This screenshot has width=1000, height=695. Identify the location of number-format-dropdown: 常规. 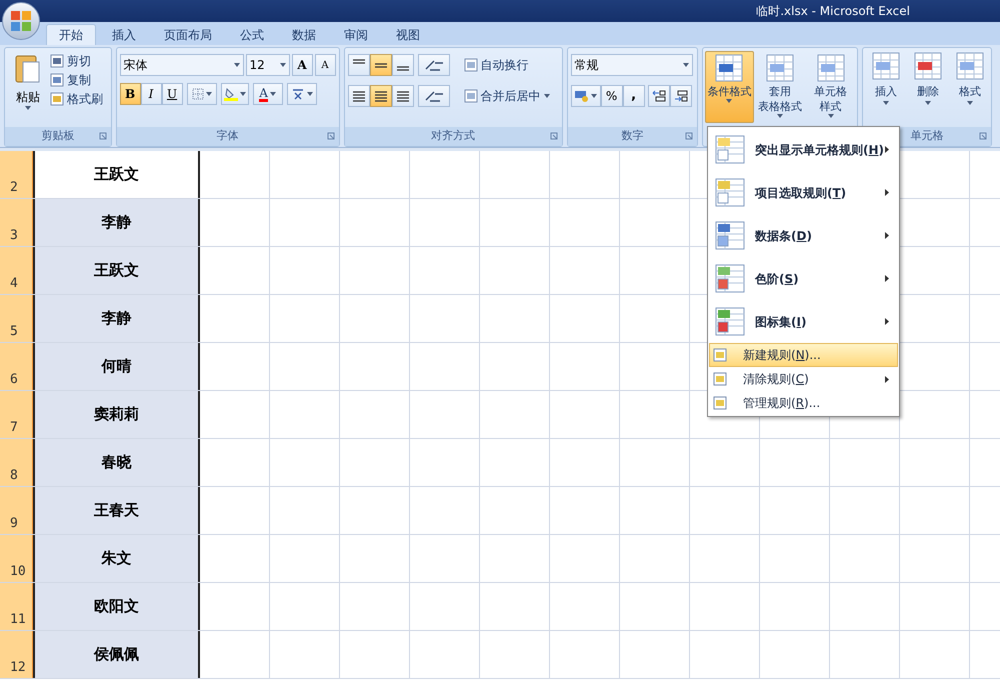
(631, 65).